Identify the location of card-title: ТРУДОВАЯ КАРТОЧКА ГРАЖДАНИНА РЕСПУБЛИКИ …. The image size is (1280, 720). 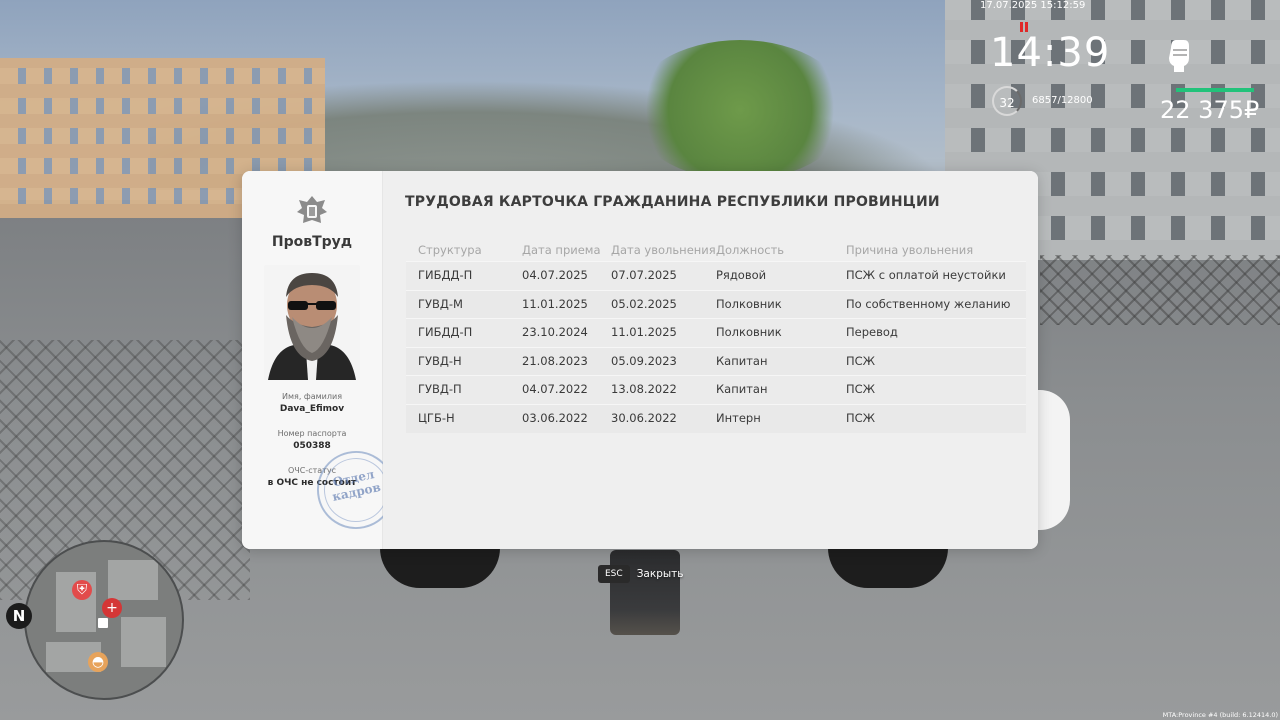
(672, 202).